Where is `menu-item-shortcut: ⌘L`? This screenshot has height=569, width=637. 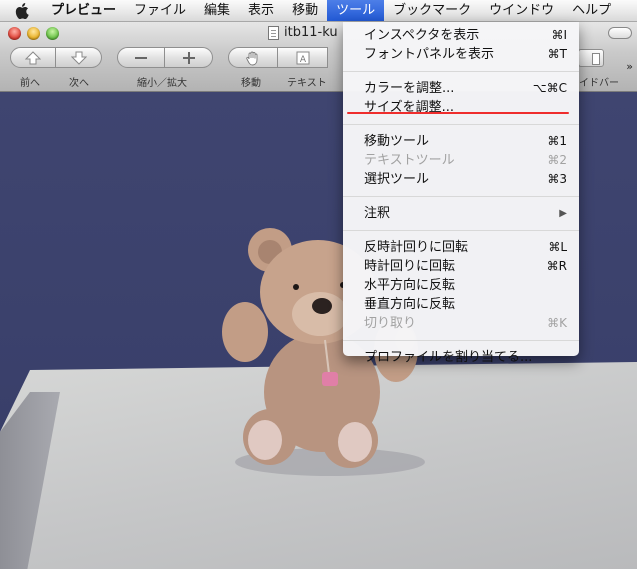 menu-item-shortcut: ⌘L is located at coordinates (557, 247).